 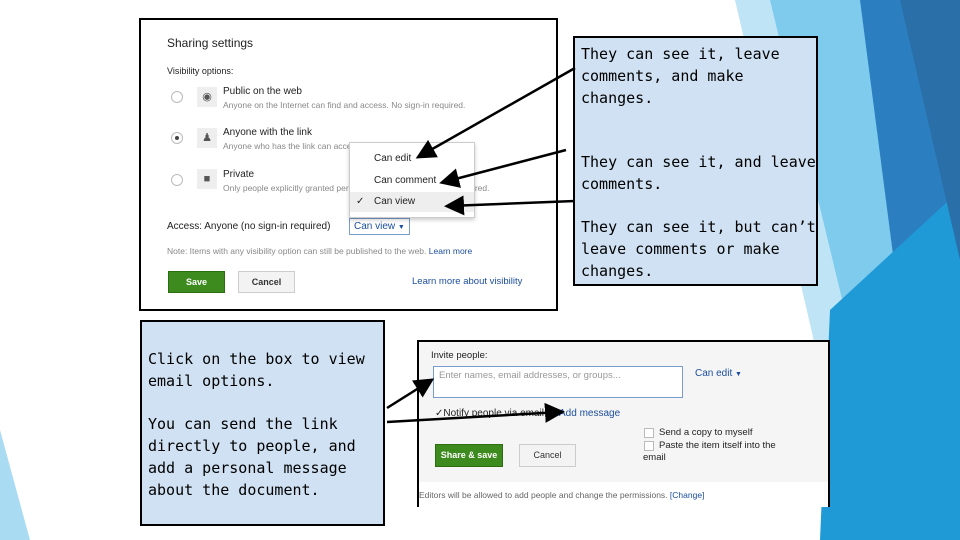 What do you see at coordinates (547, 455) in the screenshot?
I see `invite-cancel-button: Cancel` at bounding box center [547, 455].